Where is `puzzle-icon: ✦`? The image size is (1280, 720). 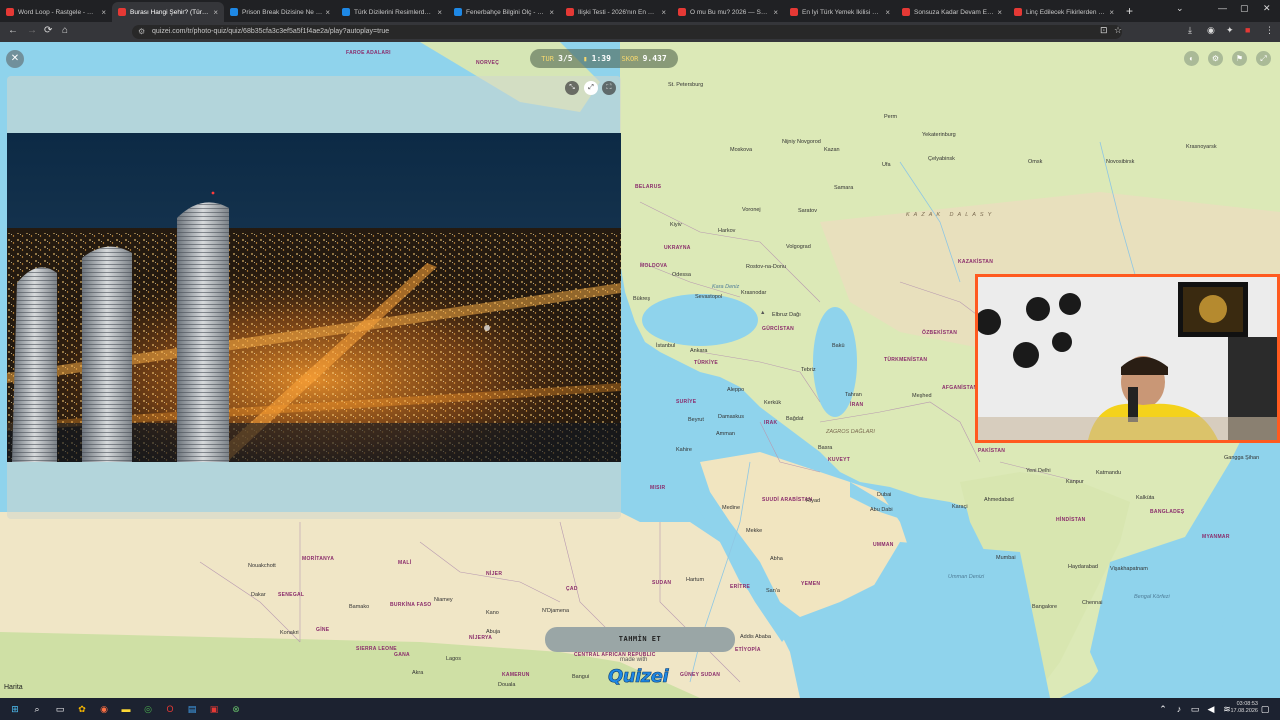 puzzle-icon: ✦ is located at coordinates (1230, 30).